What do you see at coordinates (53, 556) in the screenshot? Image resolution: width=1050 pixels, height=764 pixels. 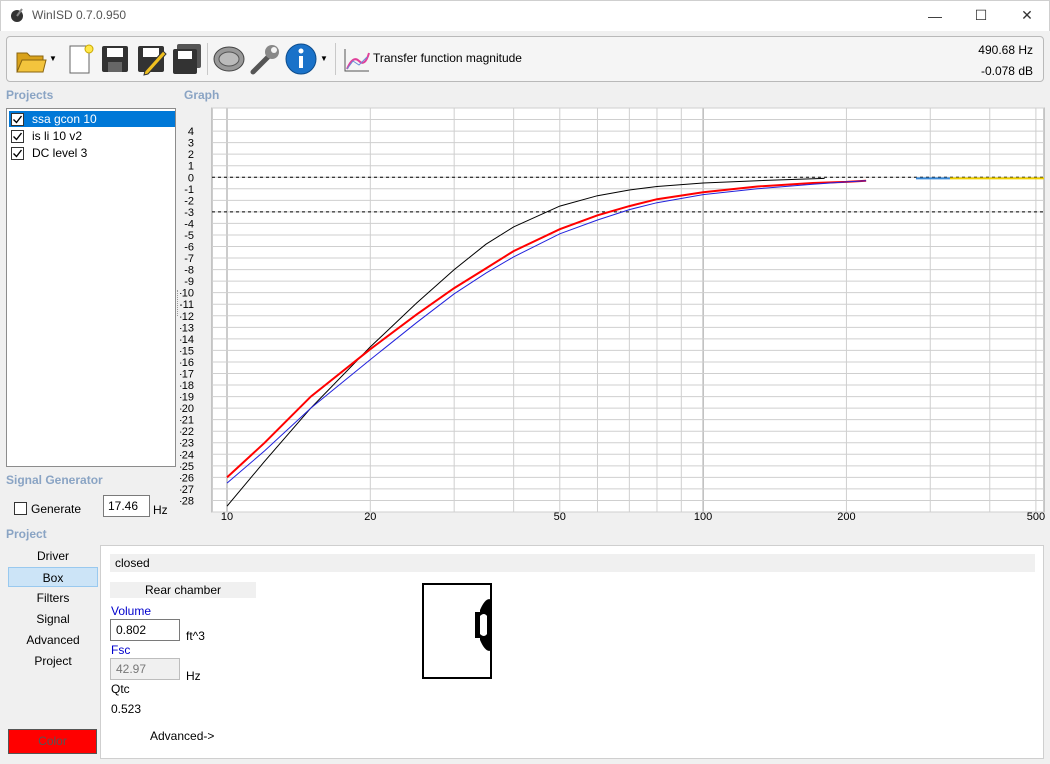 I see `nav-driver: Driver` at bounding box center [53, 556].